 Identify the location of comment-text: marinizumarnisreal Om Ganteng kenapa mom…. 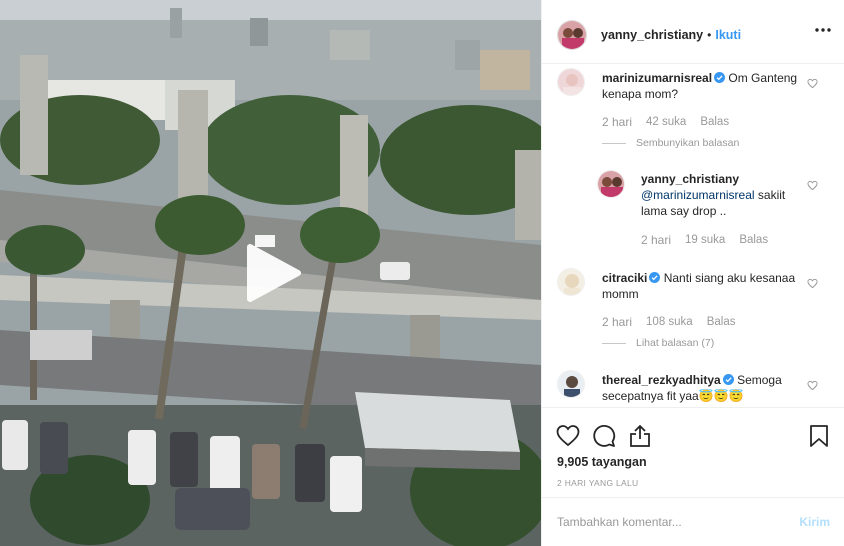
(702, 86).